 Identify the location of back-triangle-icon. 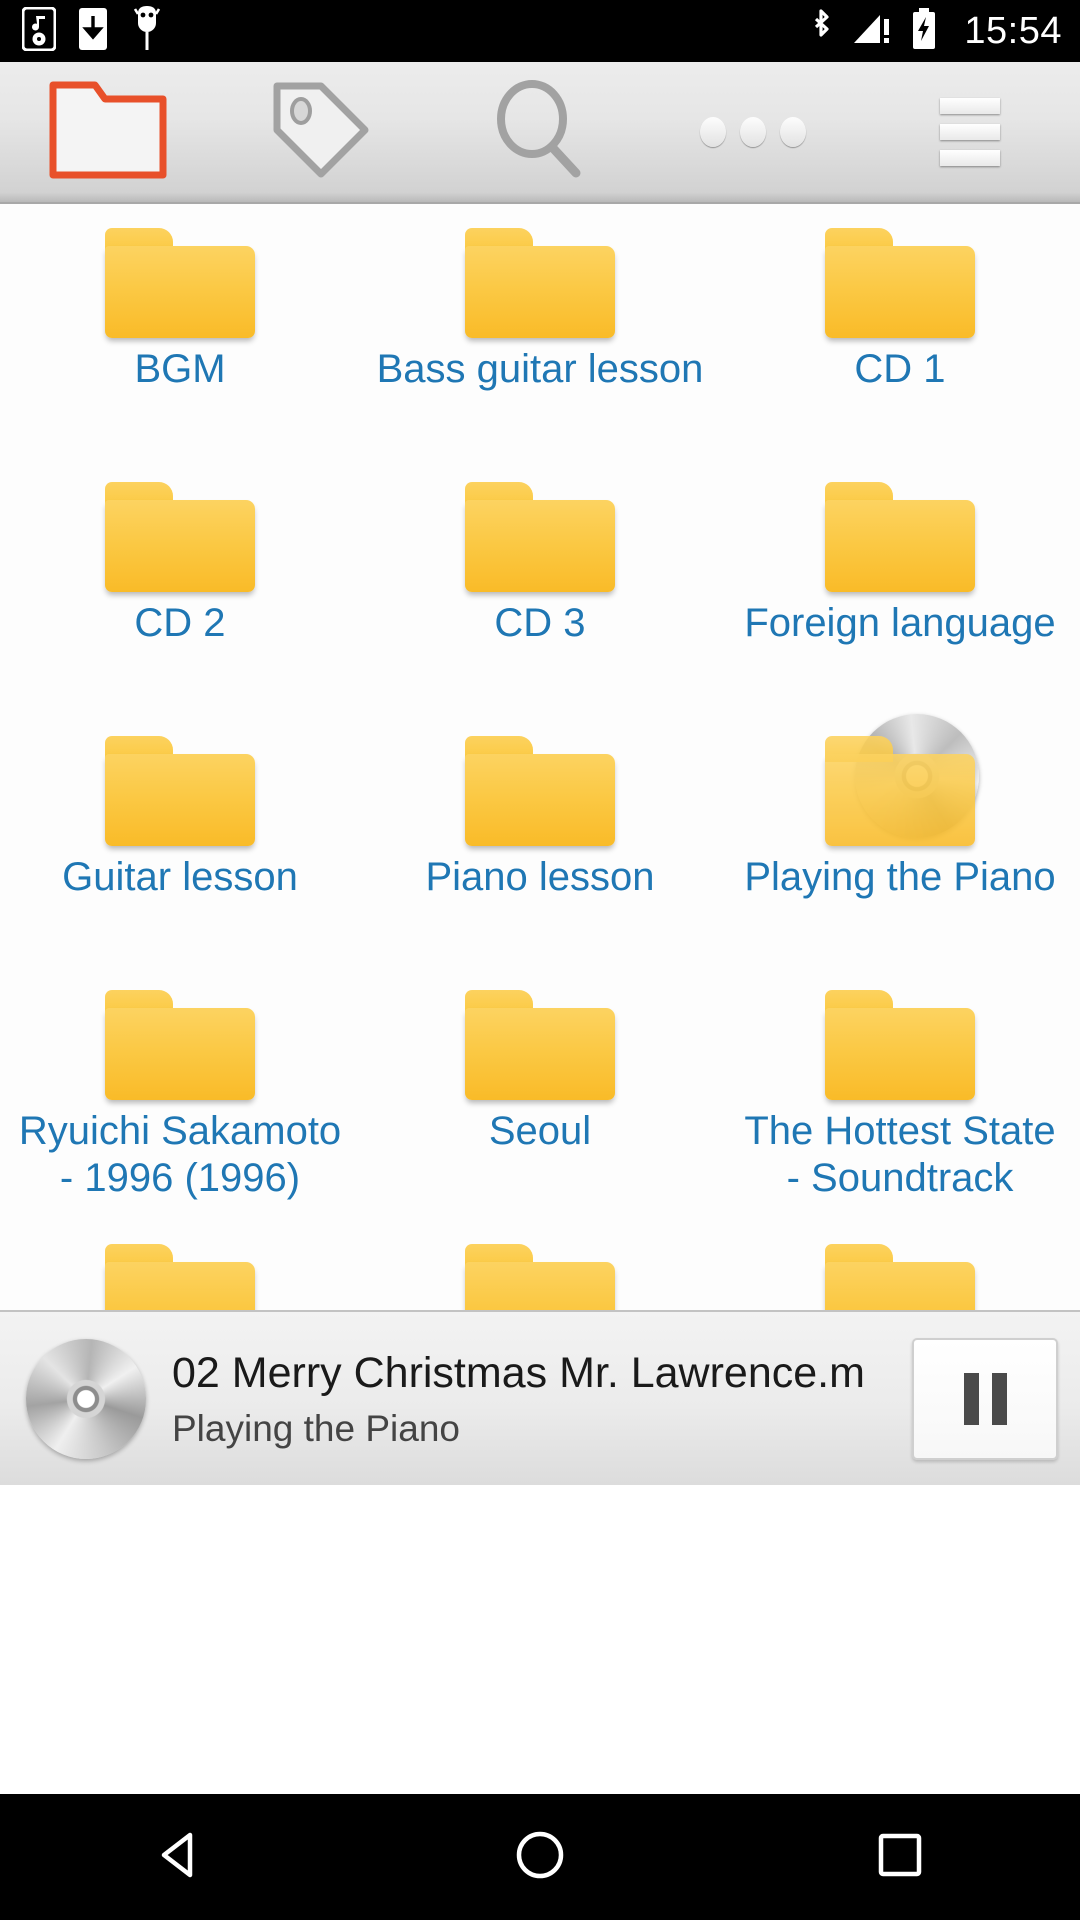
(180, 1857).